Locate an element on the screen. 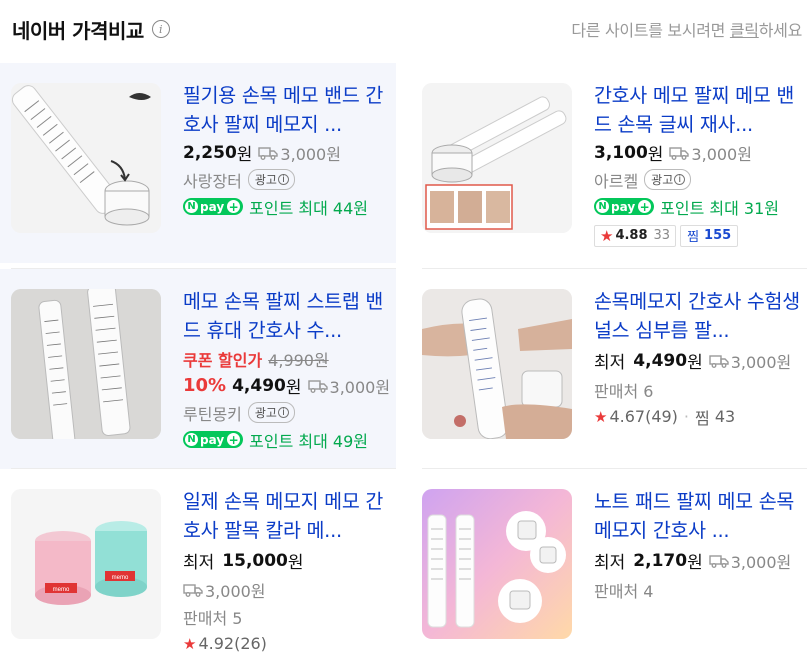 The height and width of the screenshot is (669, 812). point-text: 포인트 최대 49원 is located at coordinates (308, 441).